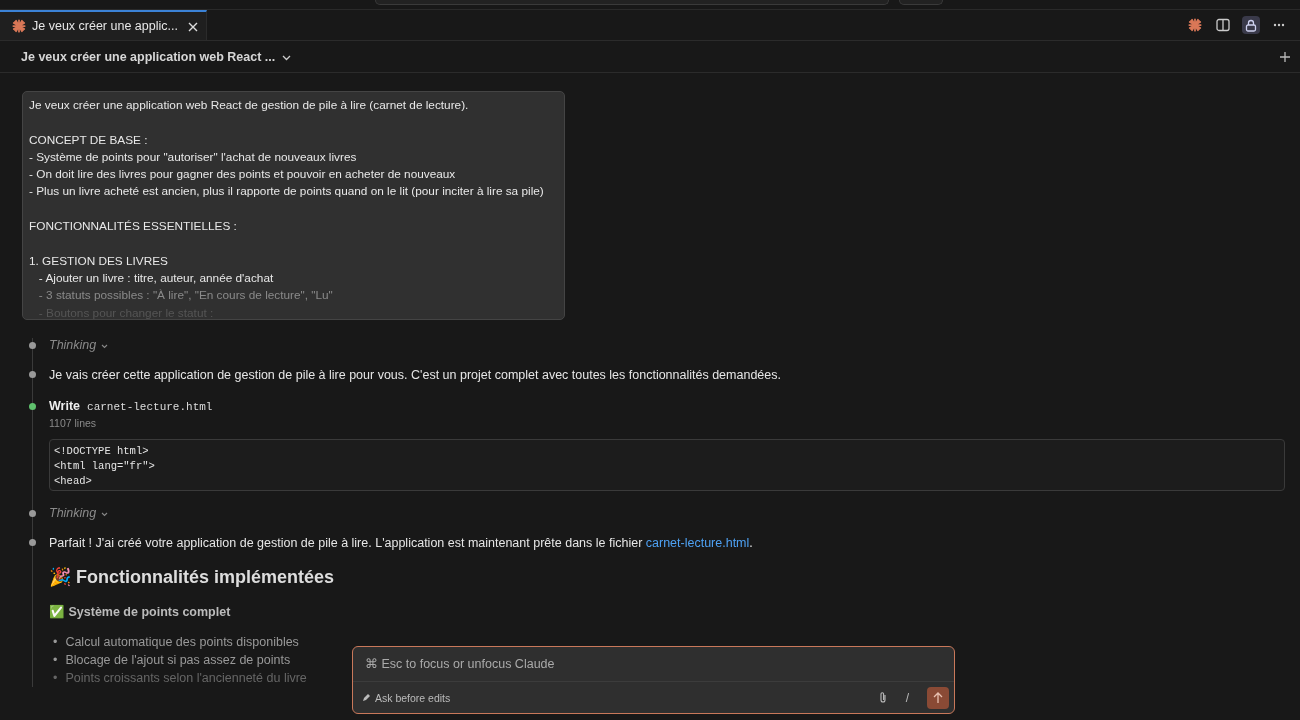 The height and width of the screenshot is (720, 1300). Describe the element at coordinates (242, 175) in the screenshot. I see `message-line: - On doit lire des livres pour gagner des points et pouvoir en acheter de nouveaux` at that location.